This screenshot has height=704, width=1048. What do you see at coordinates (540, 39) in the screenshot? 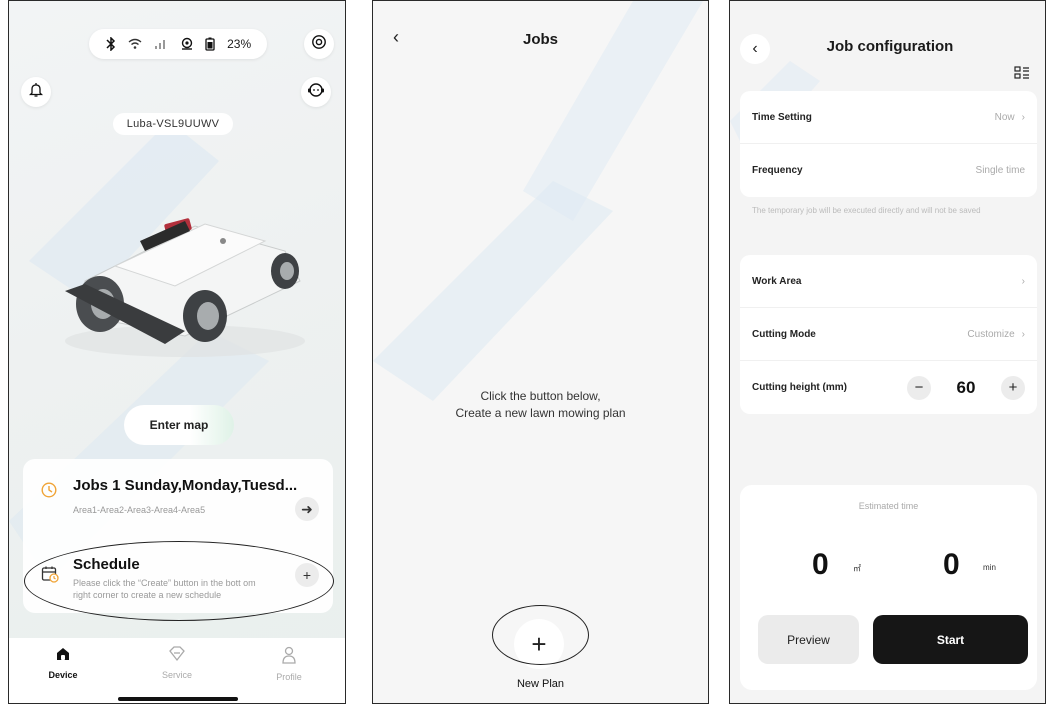
I see `page-title: Jobs` at bounding box center [540, 39].